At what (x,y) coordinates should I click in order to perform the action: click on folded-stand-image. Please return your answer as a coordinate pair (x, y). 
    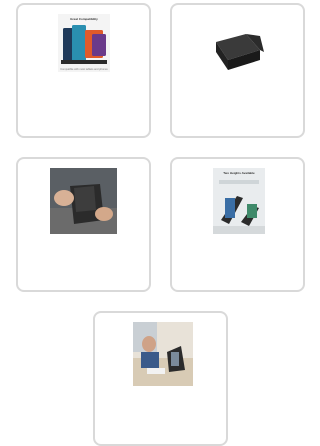
    Looking at the image, I should click on (239, 52).